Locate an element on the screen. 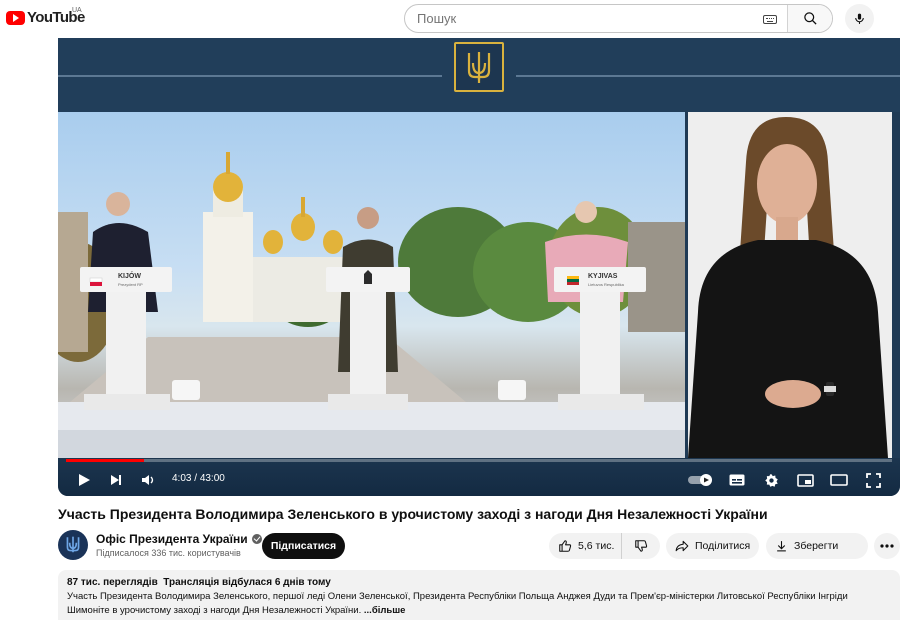  dislike-button is located at coordinates (641, 546).